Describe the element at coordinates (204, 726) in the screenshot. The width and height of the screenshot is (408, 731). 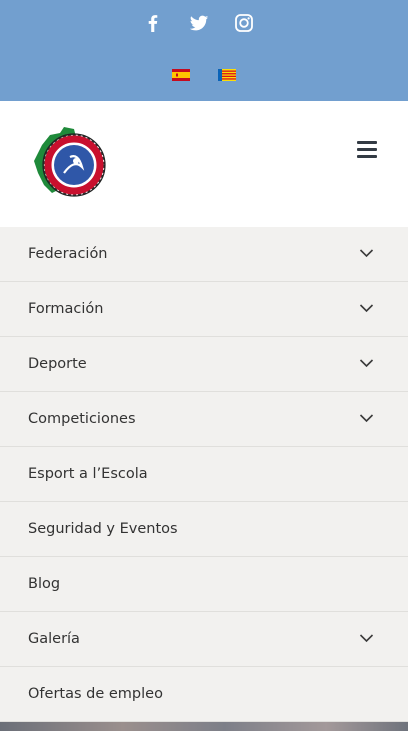
I see `hero-image-edge` at that location.